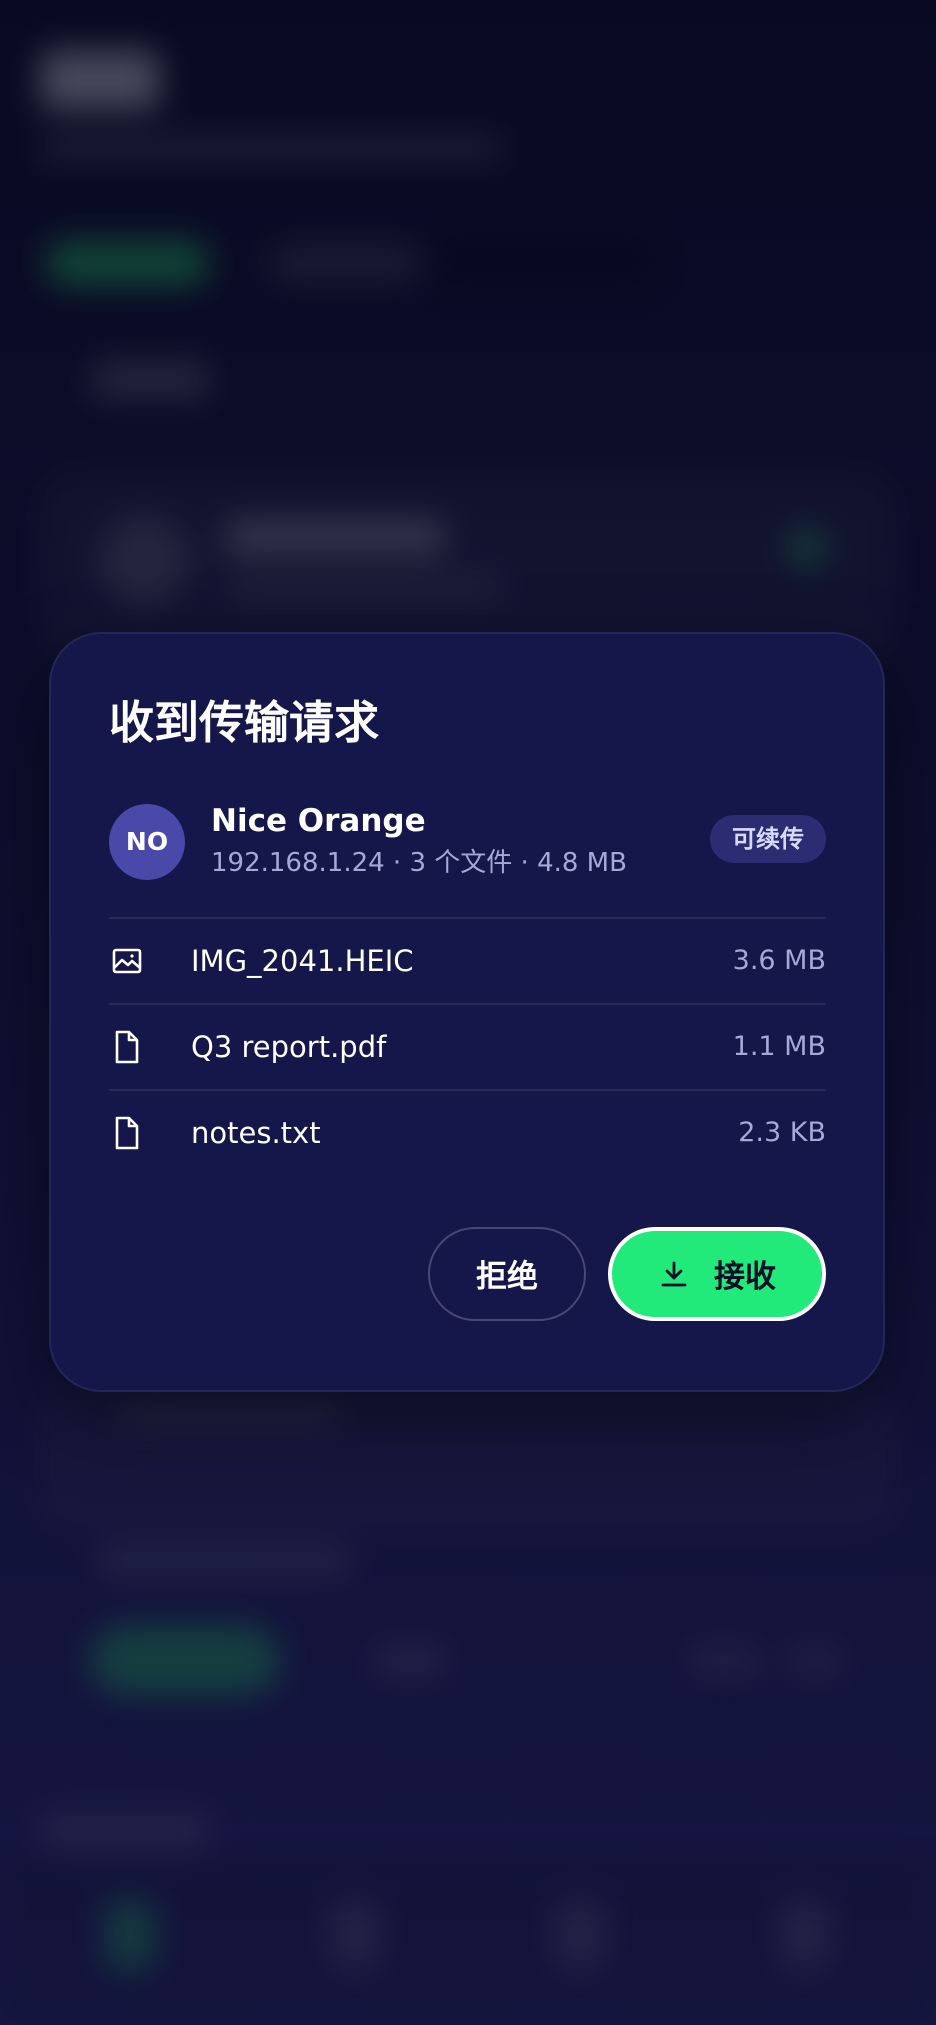 The height and width of the screenshot is (2025, 936). What do you see at coordinates (289, 1046) in the screenshot?
I see `file-name: Q3 report.pdf` at bounding box center [289, 1046].